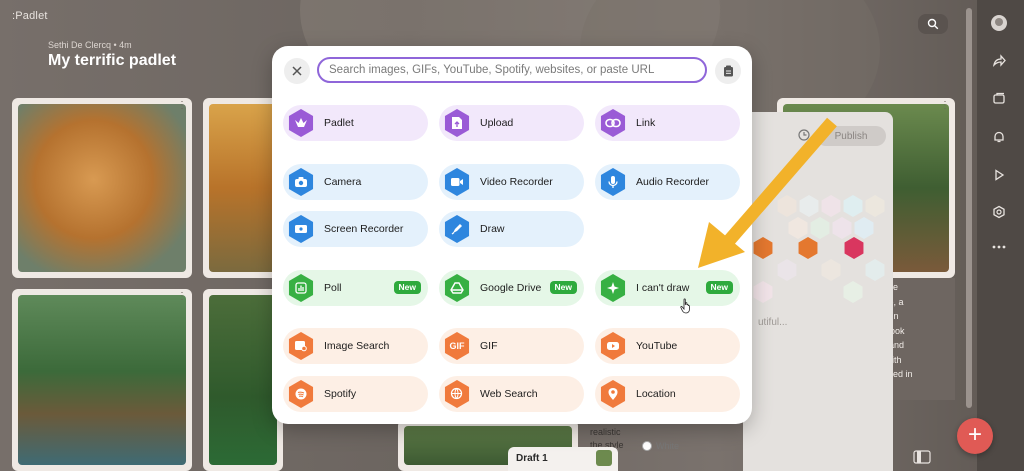 This screenshot has width=1024, height=471. I want to click on hand-cursor-icon, so click(685, 306).